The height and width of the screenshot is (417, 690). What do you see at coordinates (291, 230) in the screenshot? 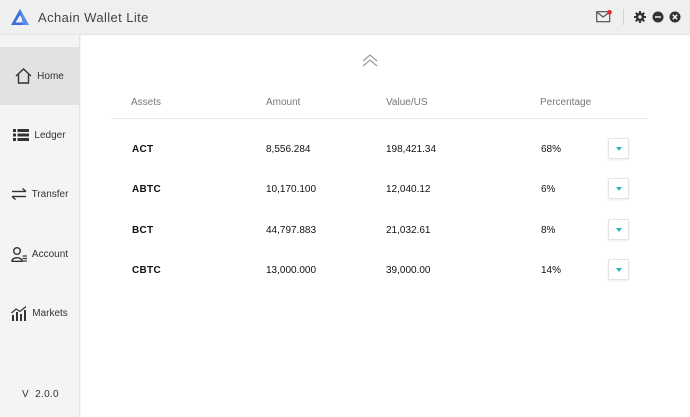
I see `asset-amount: 44,797.883` at bounding box center [291, 230].